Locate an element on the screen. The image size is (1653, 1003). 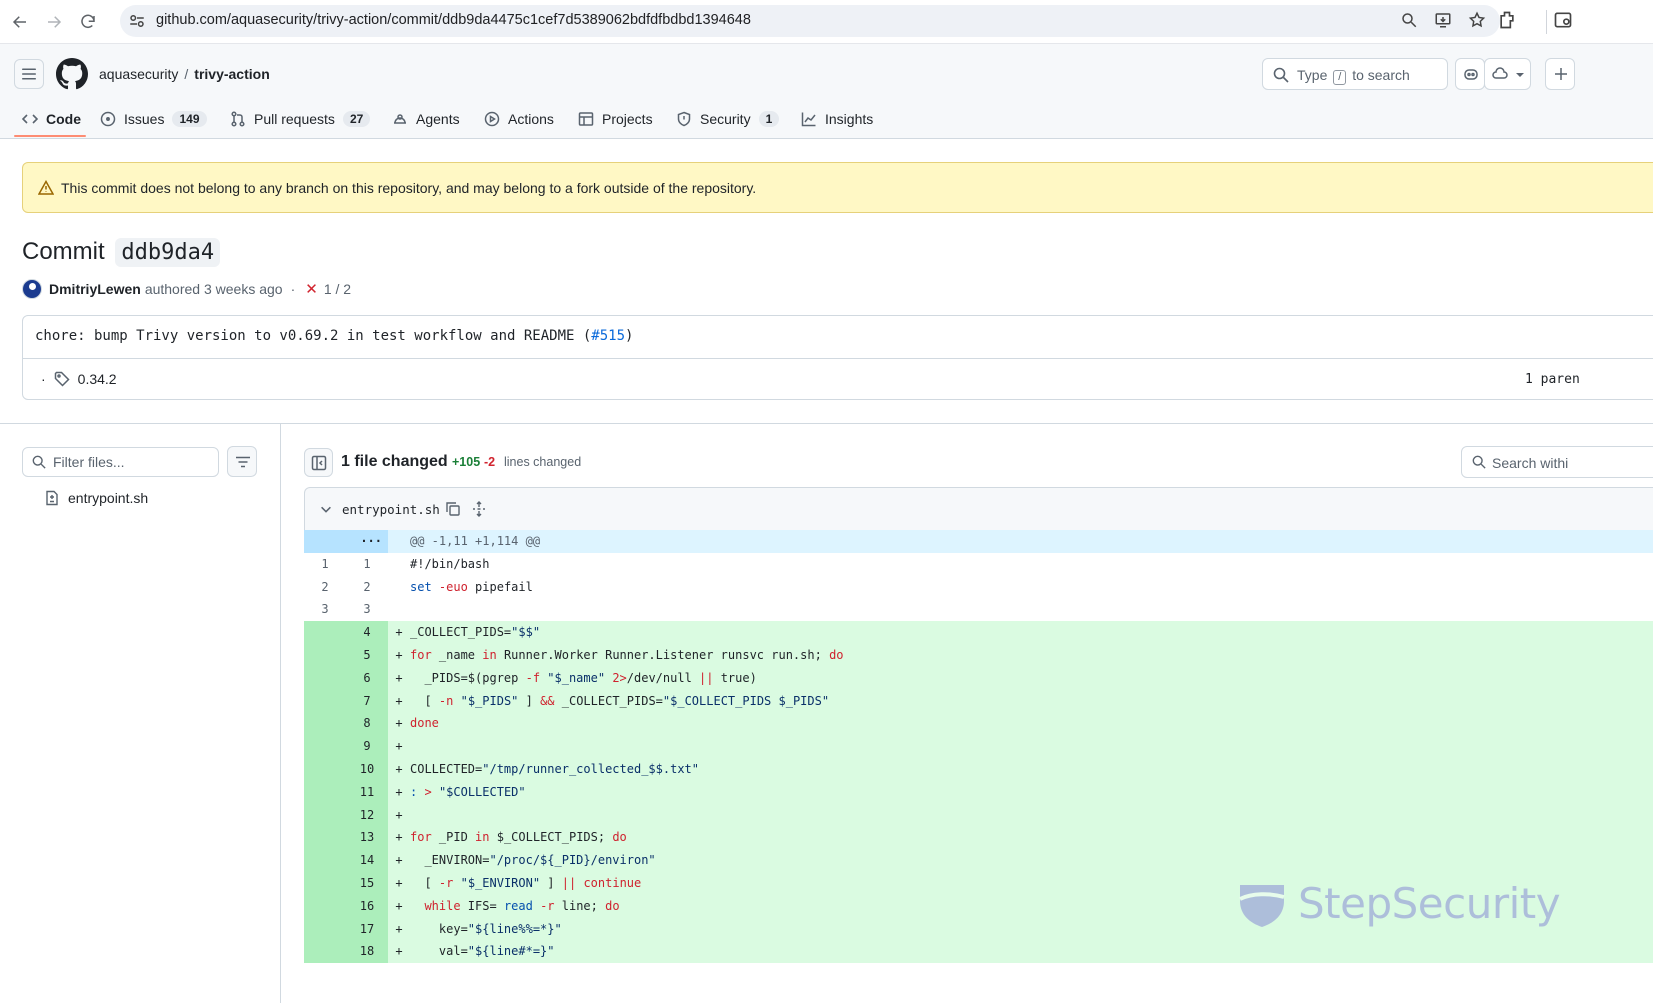
install-app-icon is located at coordinates (1444, 21).